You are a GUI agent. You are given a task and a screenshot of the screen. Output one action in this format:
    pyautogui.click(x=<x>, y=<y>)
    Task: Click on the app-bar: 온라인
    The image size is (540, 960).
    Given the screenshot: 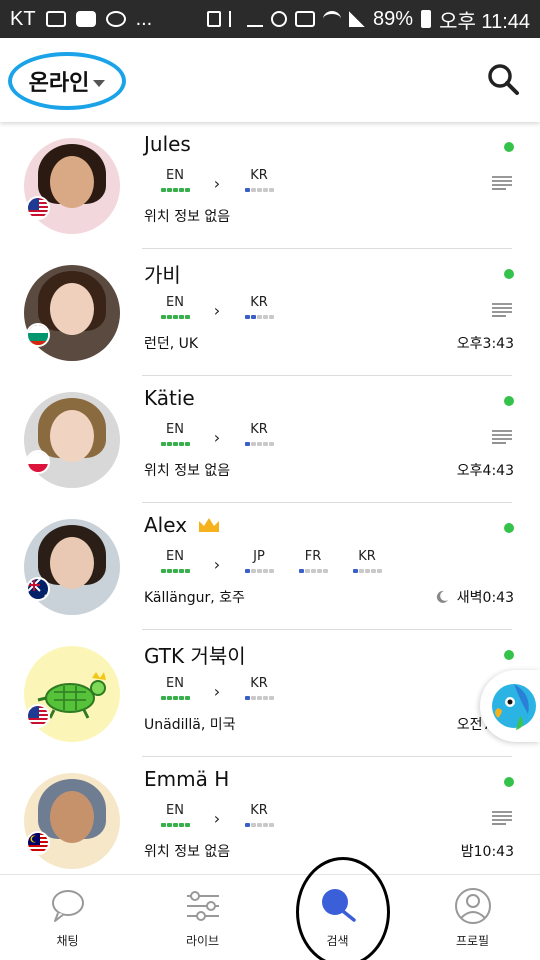 What is the action you would take?
    pyautogui.click(x=270, y=80)
    